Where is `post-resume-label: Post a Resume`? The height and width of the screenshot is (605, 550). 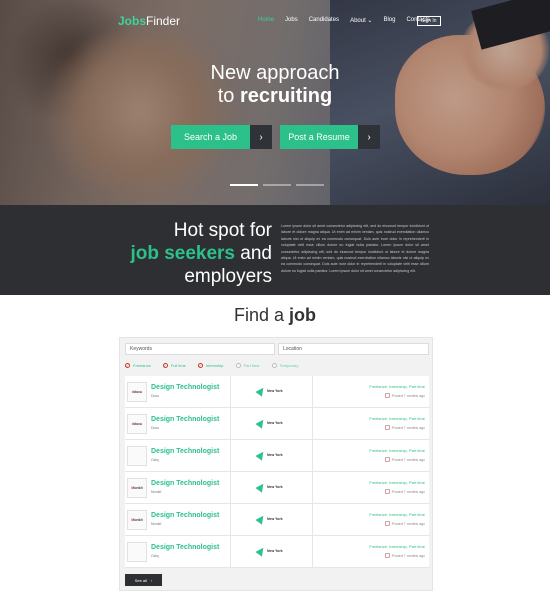 post-resume-label: Post a Resume is located at coordinates (319, 137).